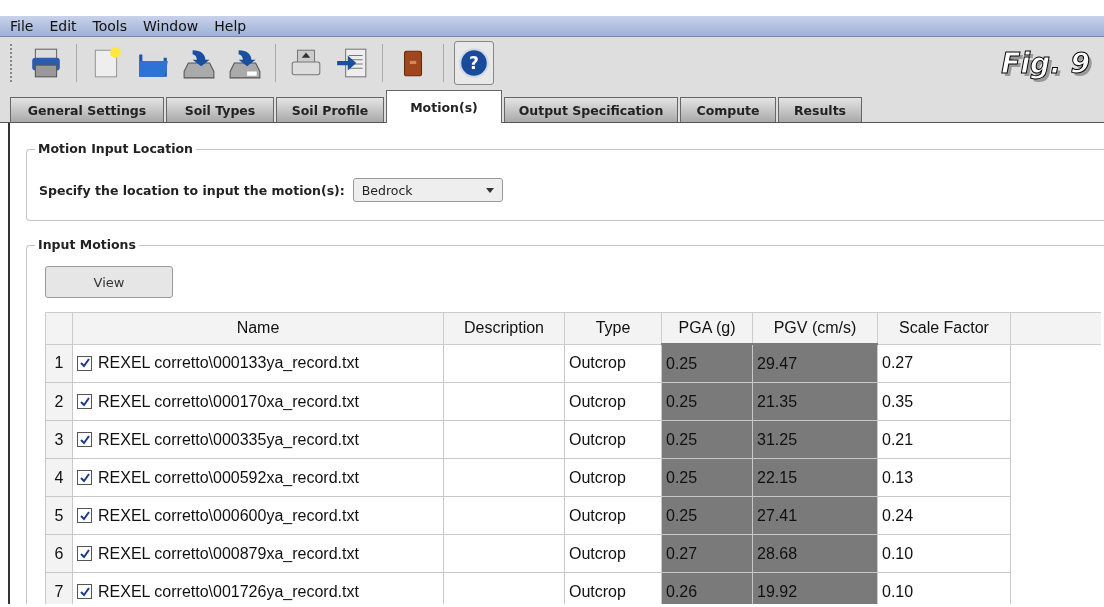 The image size is (1104, 607). I want to click on column-header: PGA (g), so click(707, 328).